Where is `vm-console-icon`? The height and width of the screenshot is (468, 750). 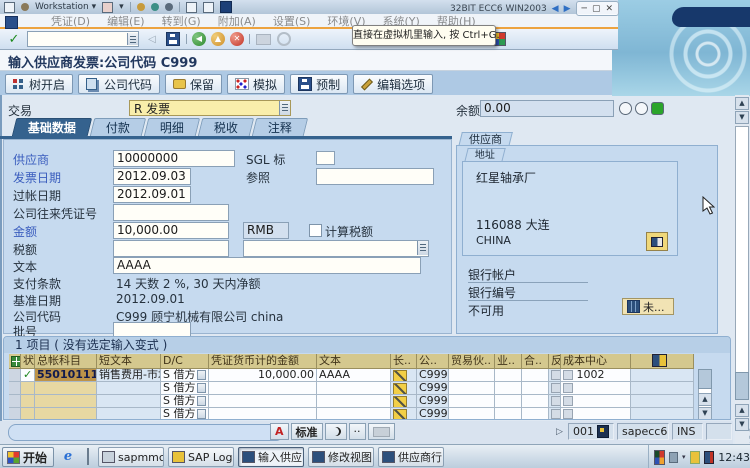
vm-console-icon is located at coordinates (225, 7).